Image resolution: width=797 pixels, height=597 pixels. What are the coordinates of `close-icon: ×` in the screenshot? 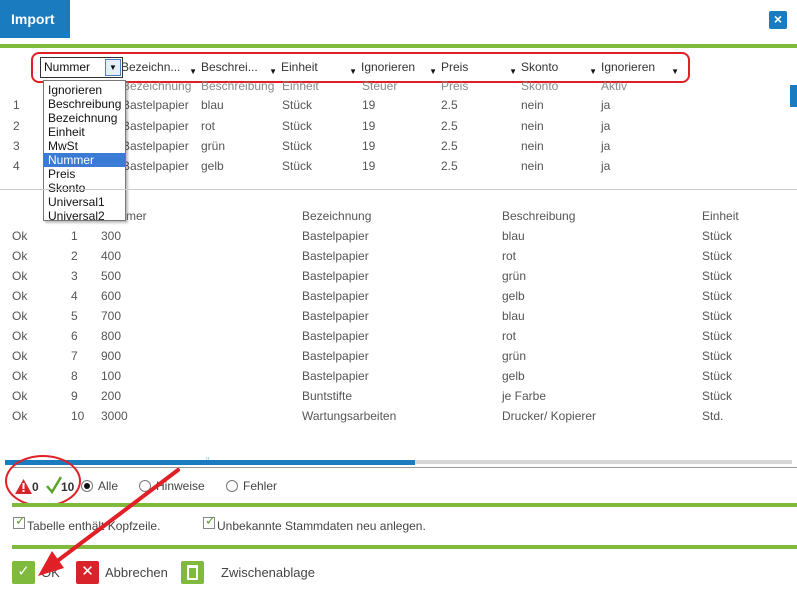 It's located at (778, 19).